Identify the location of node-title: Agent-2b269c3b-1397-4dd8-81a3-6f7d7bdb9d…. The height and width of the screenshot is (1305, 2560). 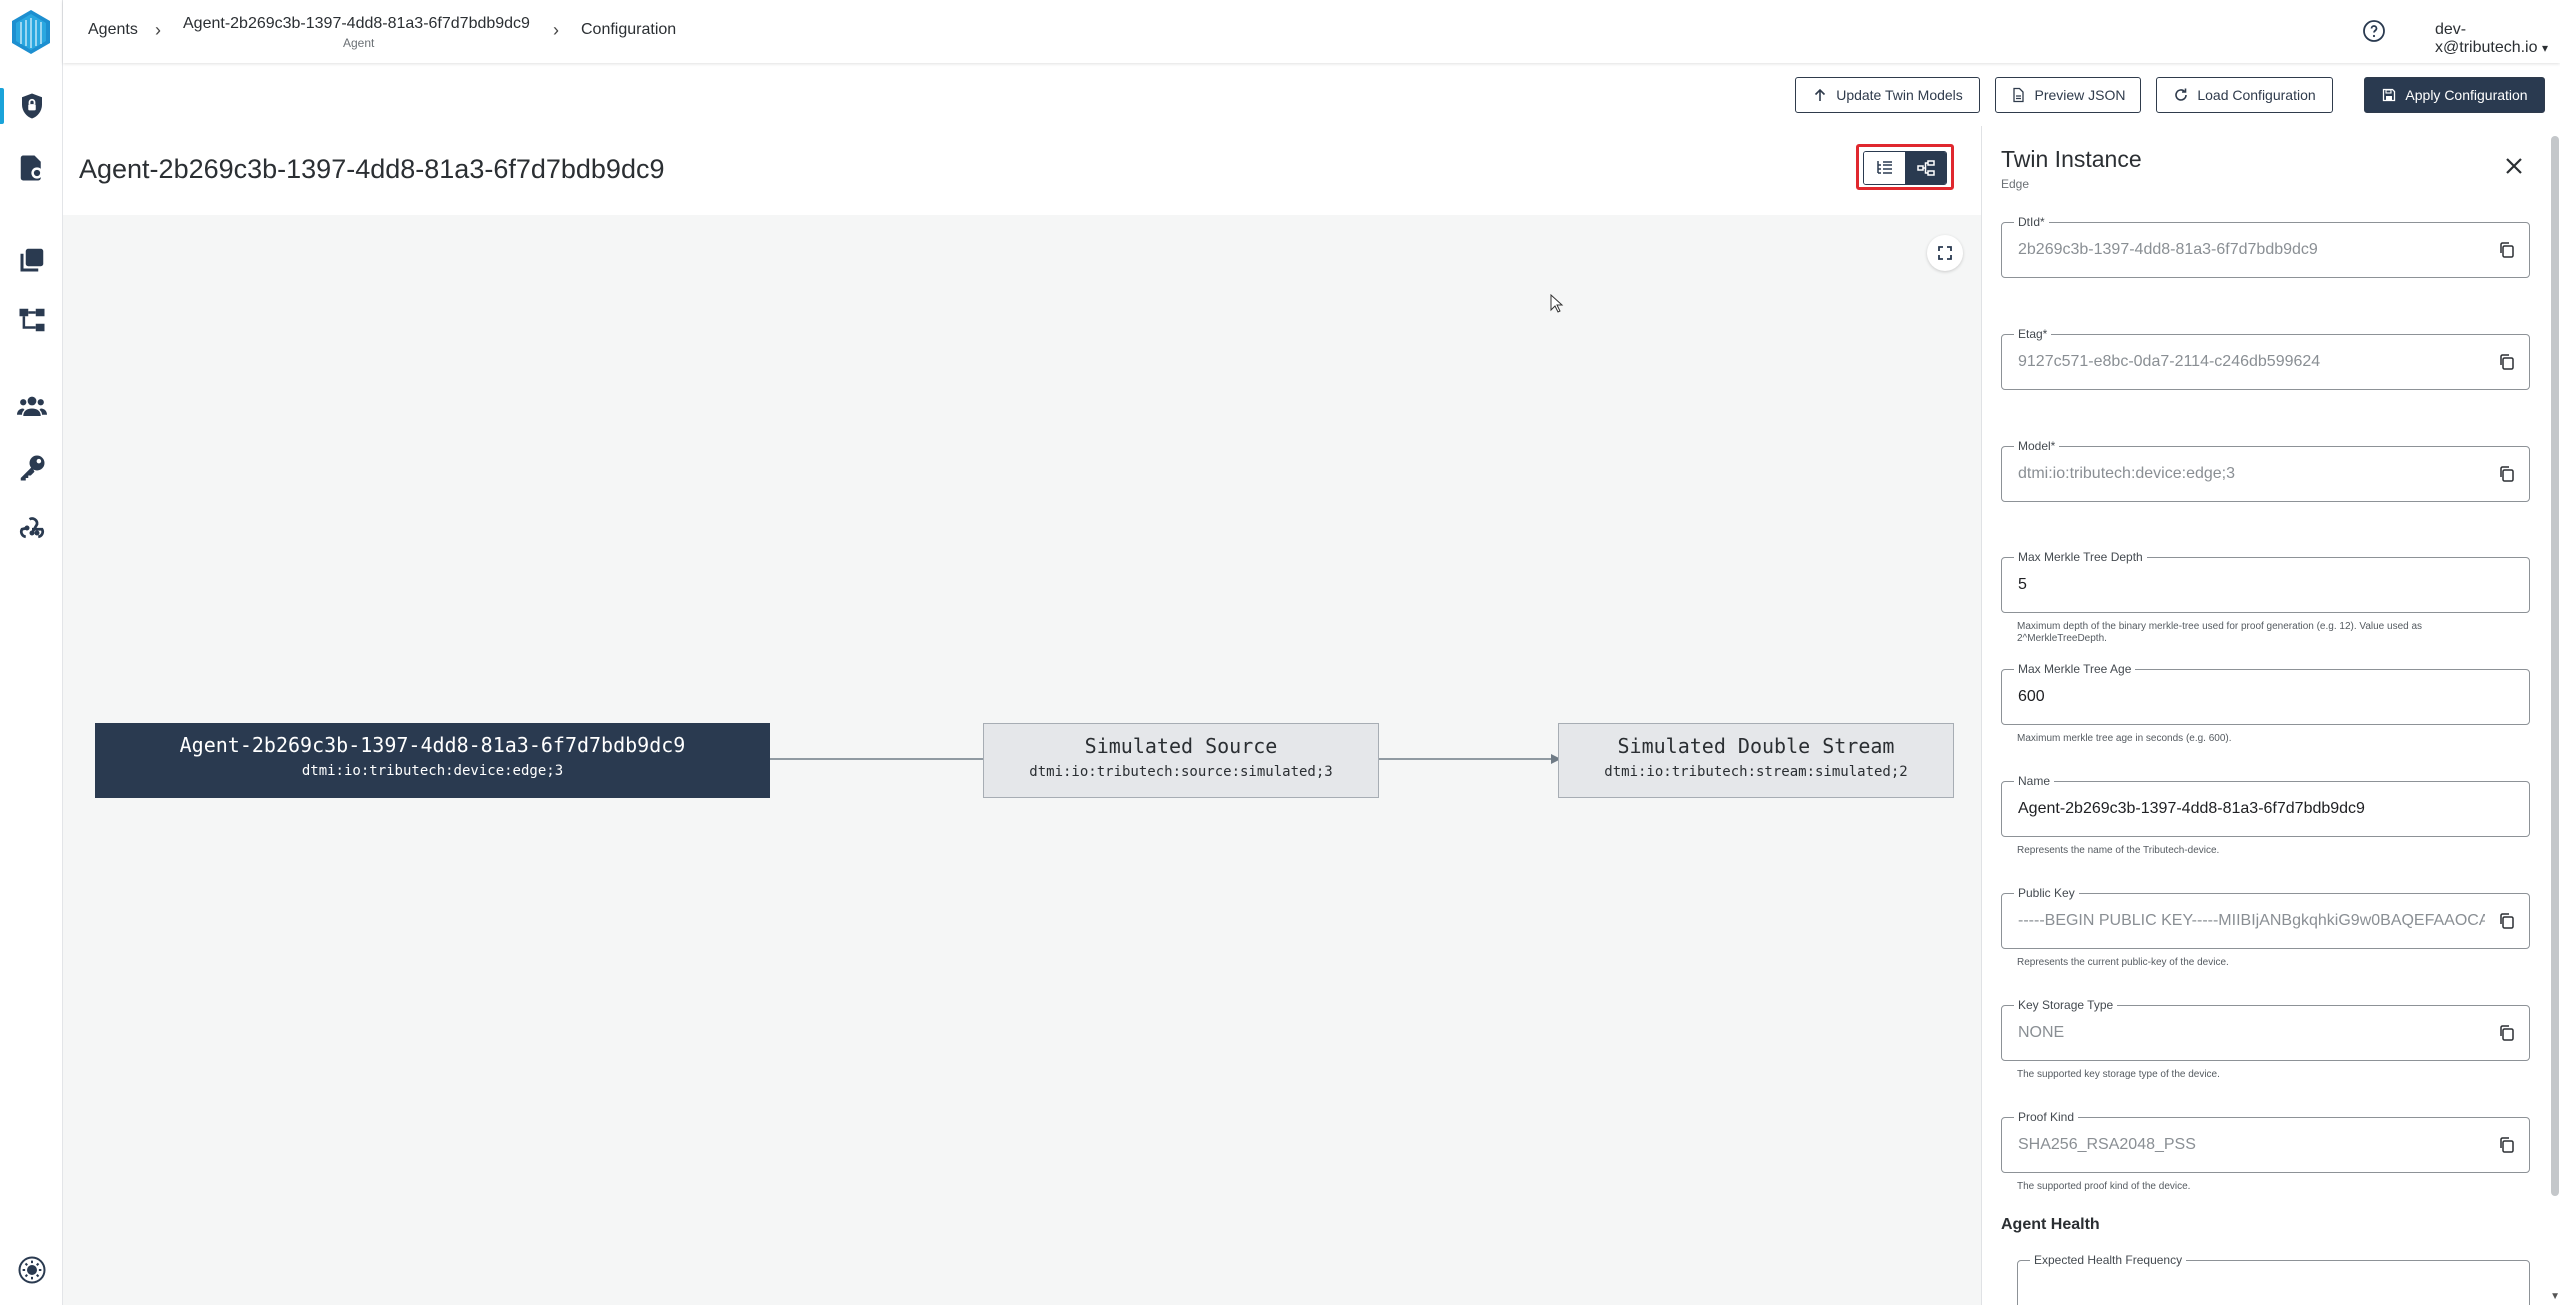
(432, 745).